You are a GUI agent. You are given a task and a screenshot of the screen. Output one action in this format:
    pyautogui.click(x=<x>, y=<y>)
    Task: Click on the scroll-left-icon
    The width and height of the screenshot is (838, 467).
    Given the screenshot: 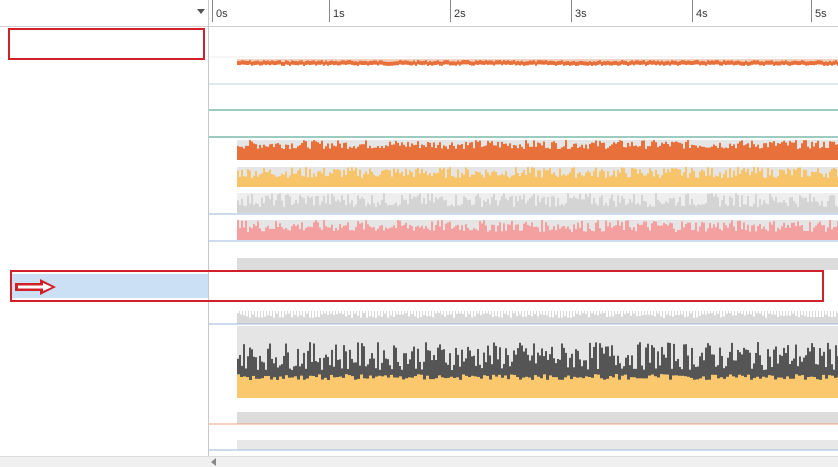 What is the action you would take?
    pyautogui.click(x=213, y=462)
    